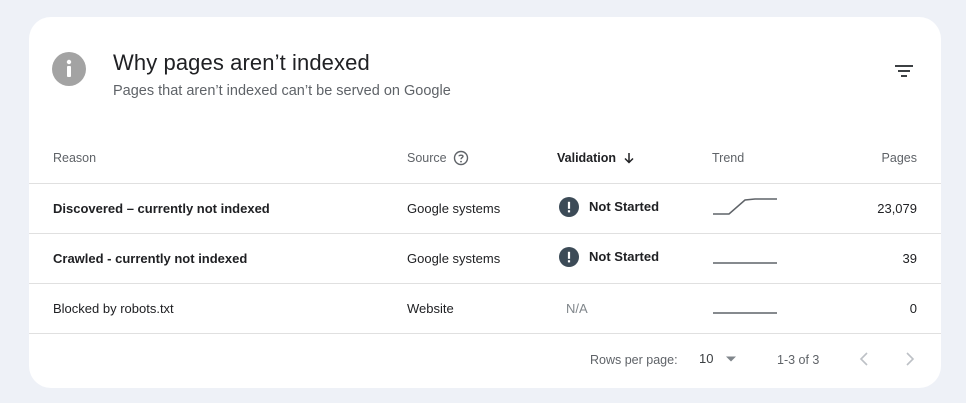  I want to click on column-header-pages: Pages, so click(884, 158).